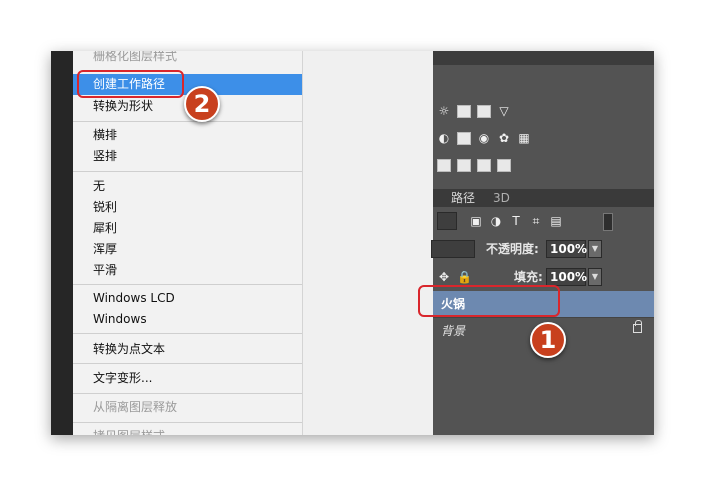  Describe the element at coordinates (129, 431) in the screenshot. I see `menu-item-copy-layer-style: 拷贝图层样式` at that location.